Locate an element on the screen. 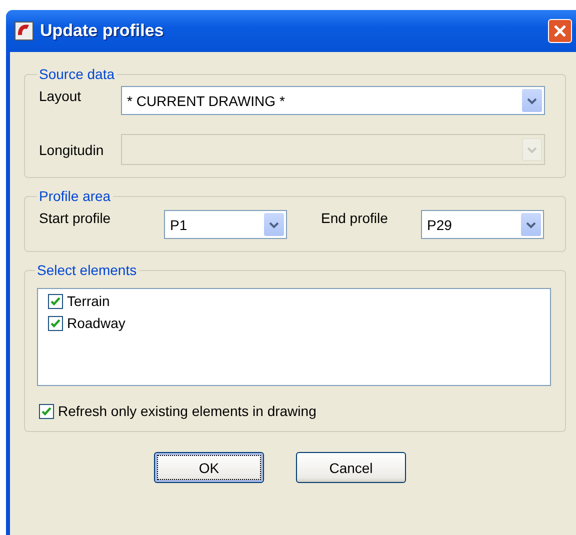 The width and height of the screenshot is (576, 535). dialog-button: OK is located at coordinates (209, 467).